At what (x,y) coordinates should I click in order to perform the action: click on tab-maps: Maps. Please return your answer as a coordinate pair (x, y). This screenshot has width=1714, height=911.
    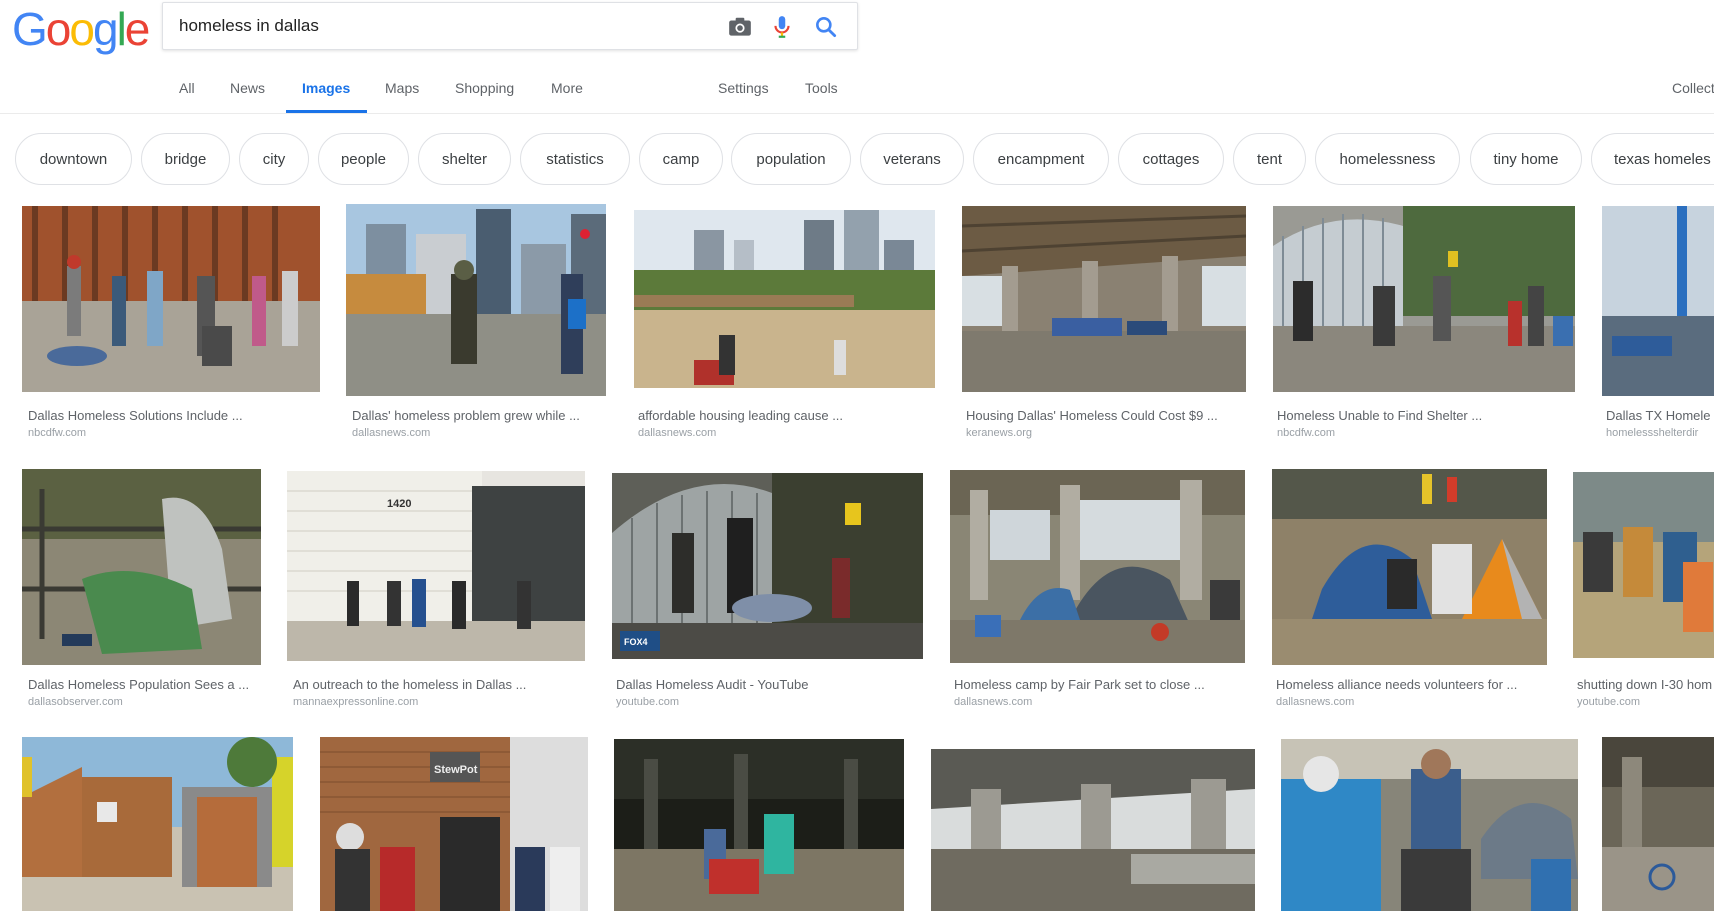
    Looking at the image, I should click on (402, 88).